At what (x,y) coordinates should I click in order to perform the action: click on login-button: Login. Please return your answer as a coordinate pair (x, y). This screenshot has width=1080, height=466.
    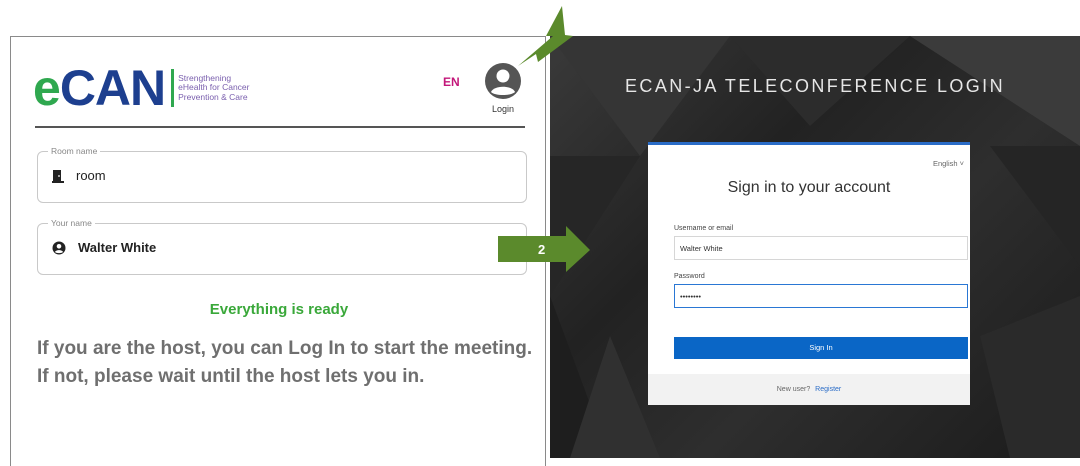
    Looking at the image, I should click on (503, 87).